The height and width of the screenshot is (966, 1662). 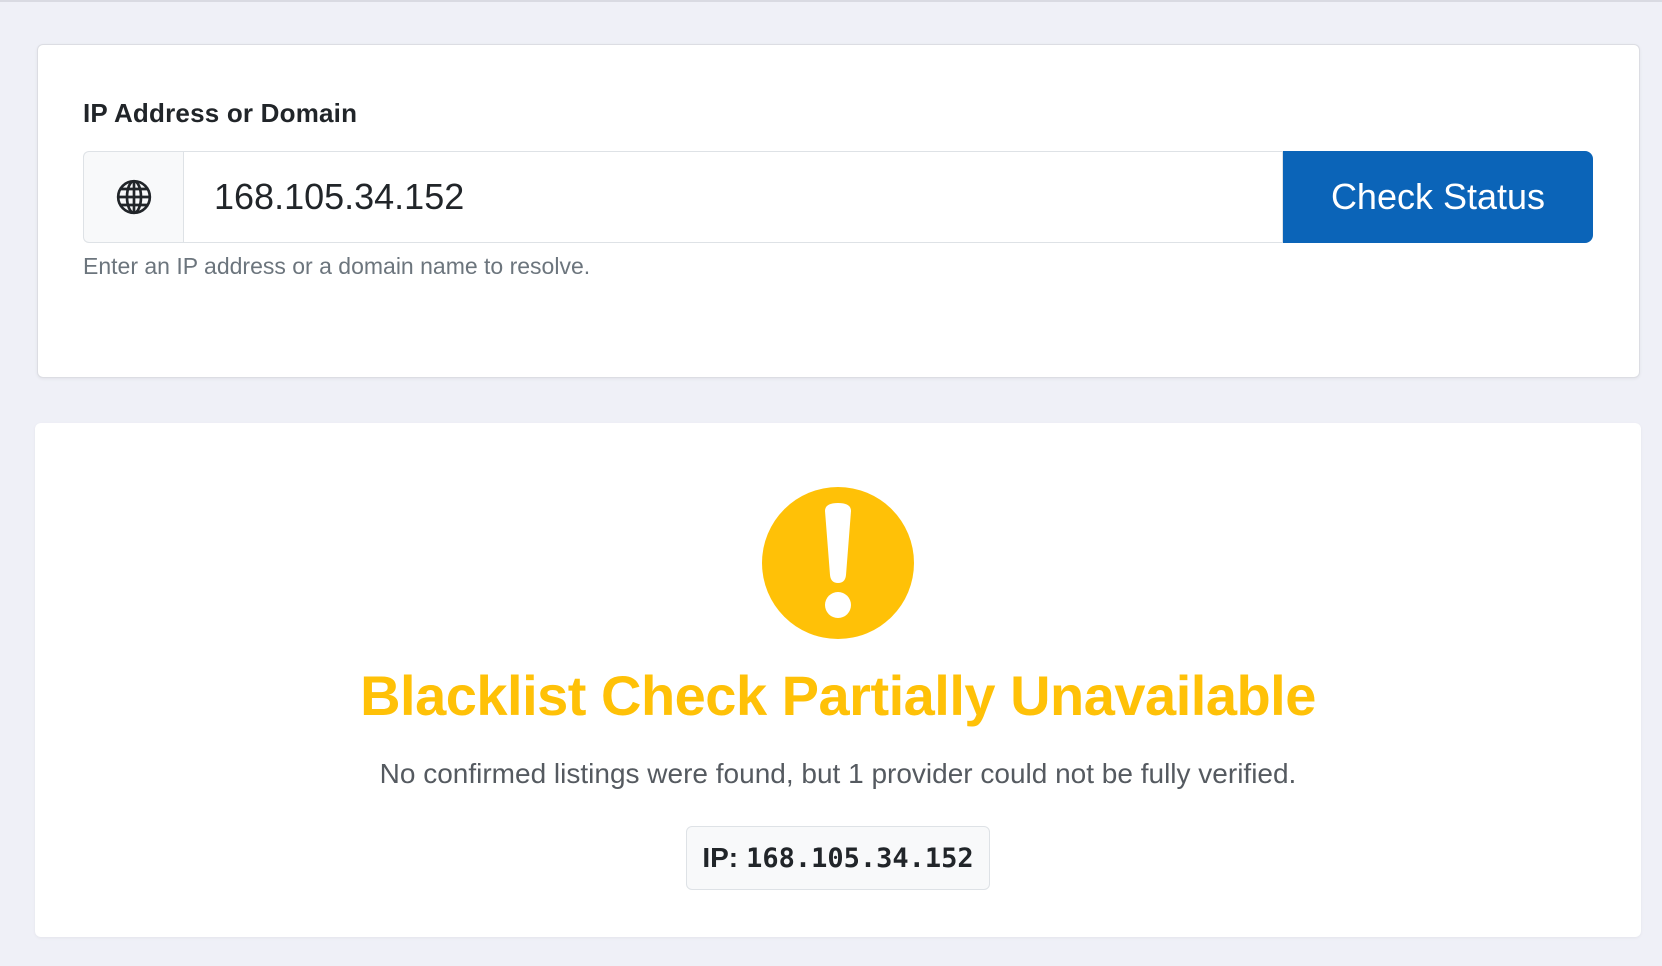 I want to click on input-prefix, so click(x=133, y=197).